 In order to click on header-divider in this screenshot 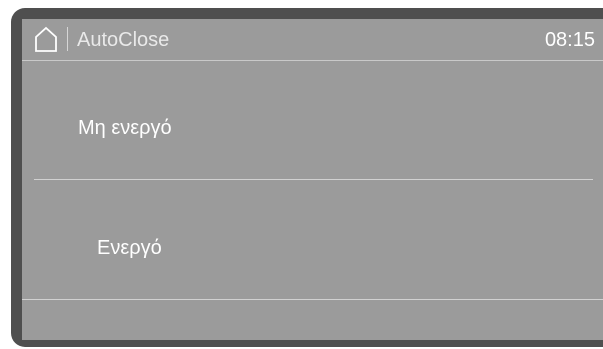, I will do `click(67, 39)`.